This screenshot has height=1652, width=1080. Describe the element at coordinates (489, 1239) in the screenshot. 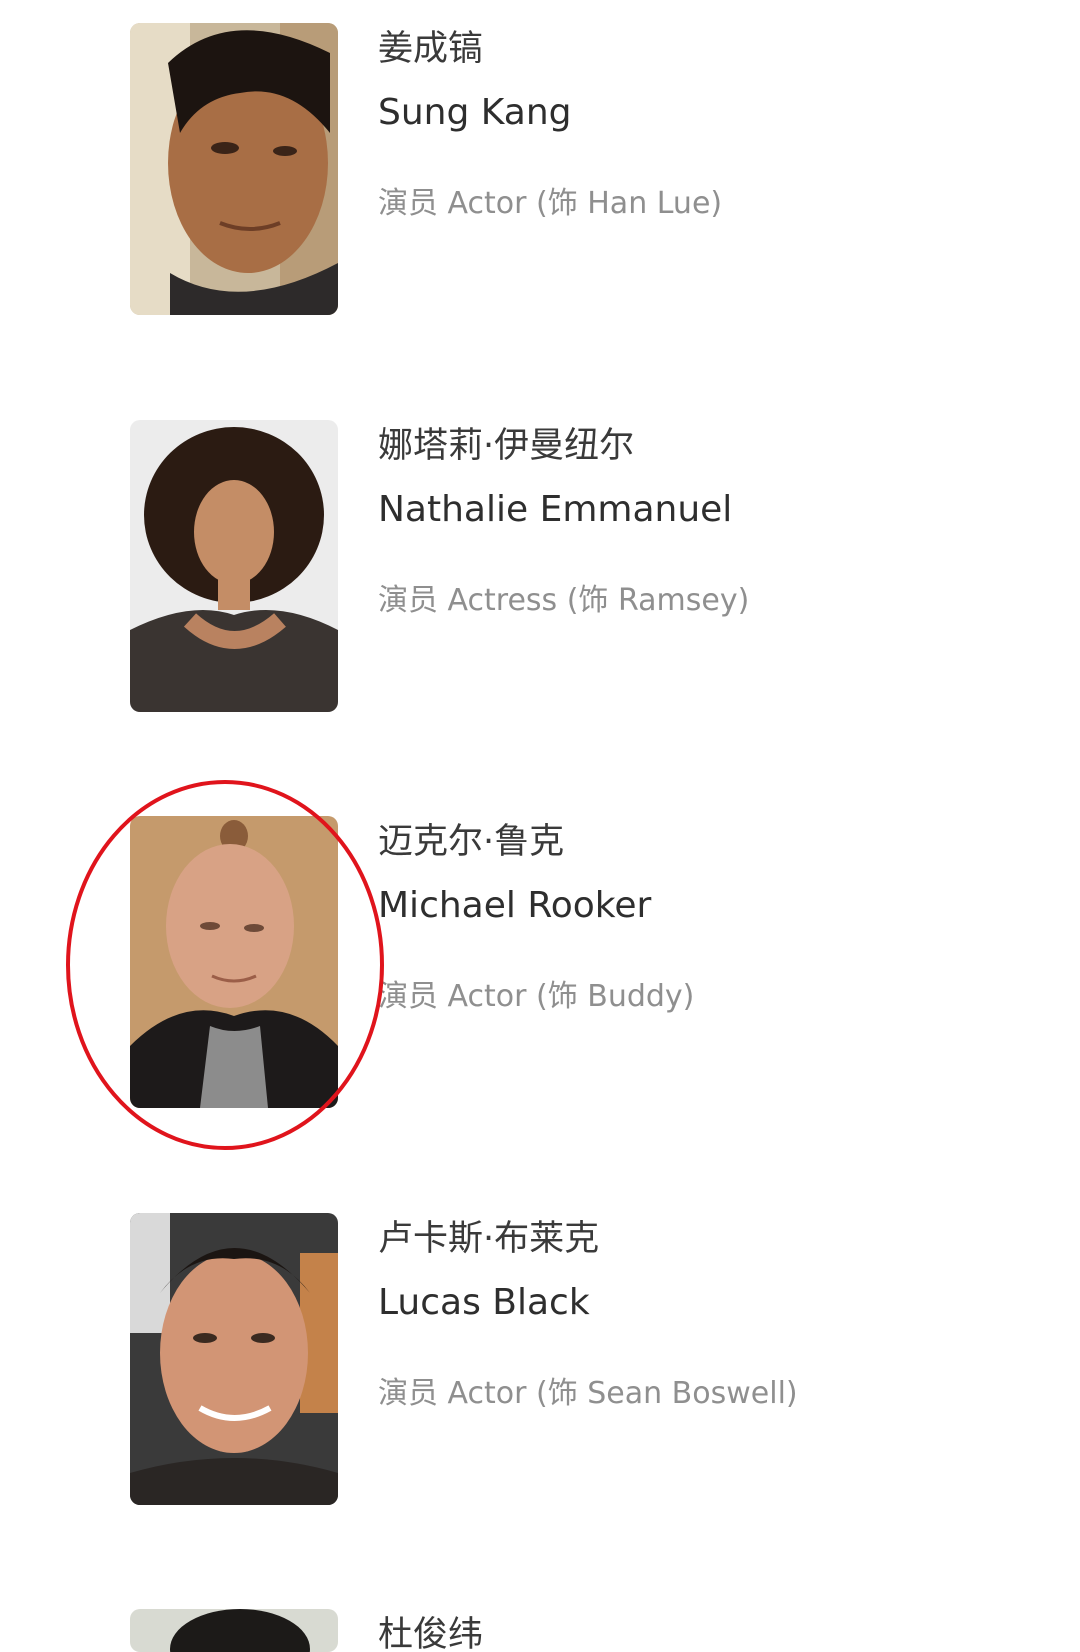

I see `actor-name-cn: 卢卡斯·布莱克` at that location.